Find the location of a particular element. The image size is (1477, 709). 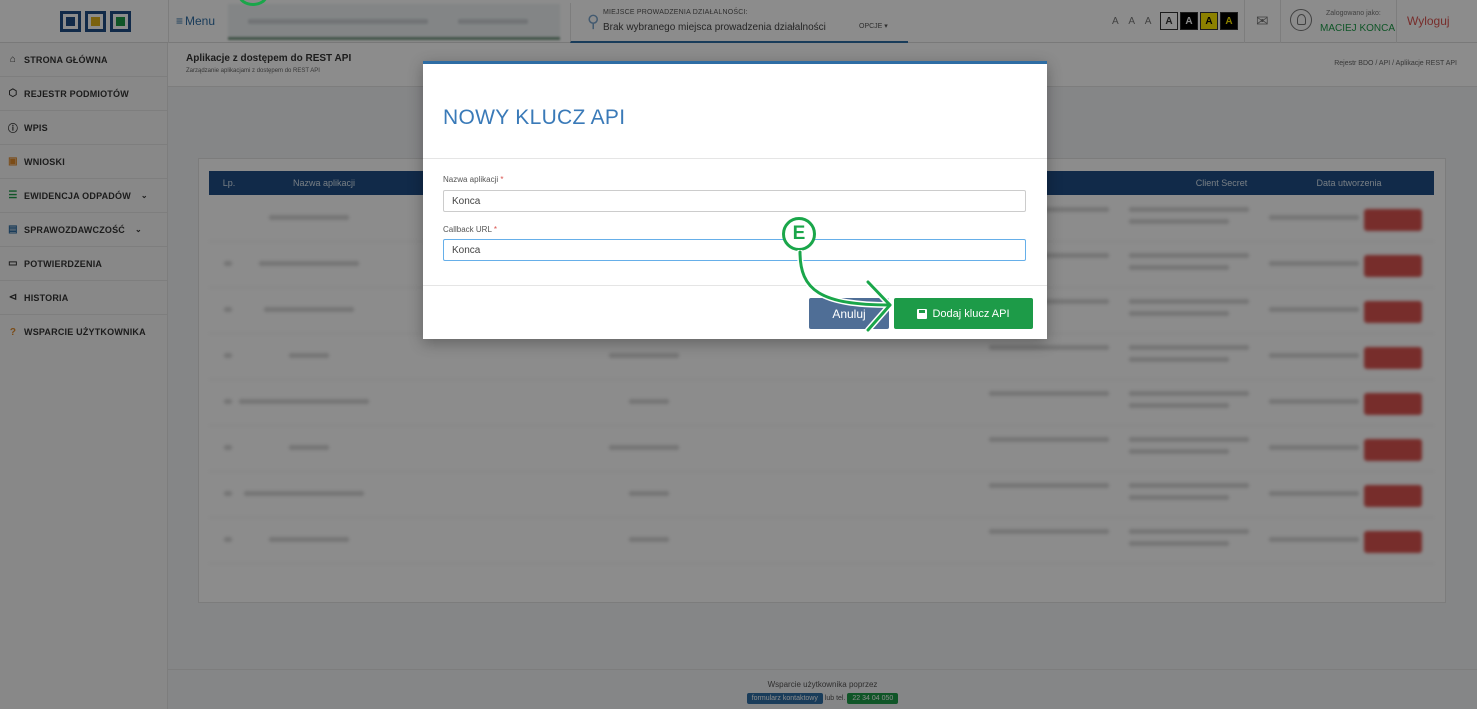

save-icon is located at coordinates (922, 313).